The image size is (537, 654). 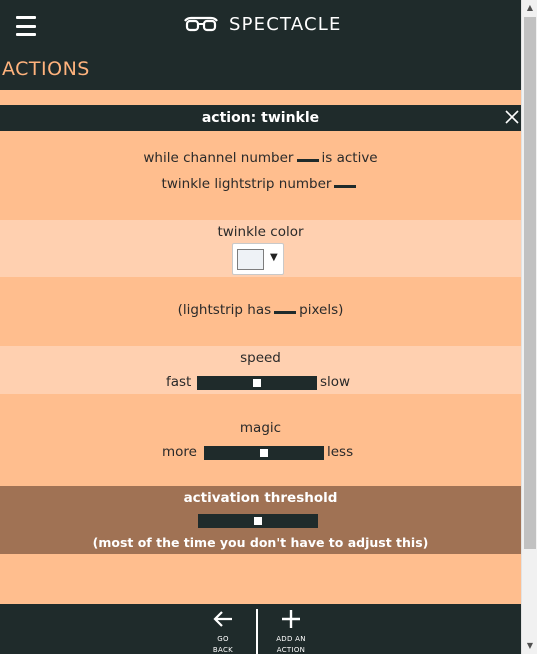 I want to click on pixels-before: (lightstrip has, so click(x=224, y=310).